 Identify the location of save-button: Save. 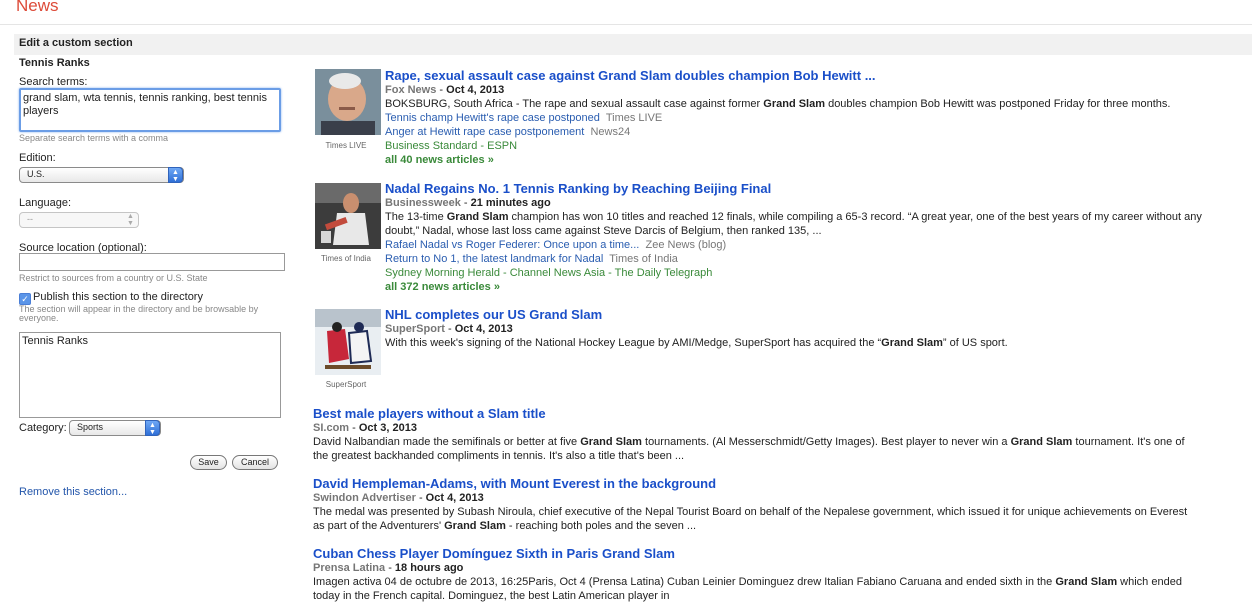
(208, 462).